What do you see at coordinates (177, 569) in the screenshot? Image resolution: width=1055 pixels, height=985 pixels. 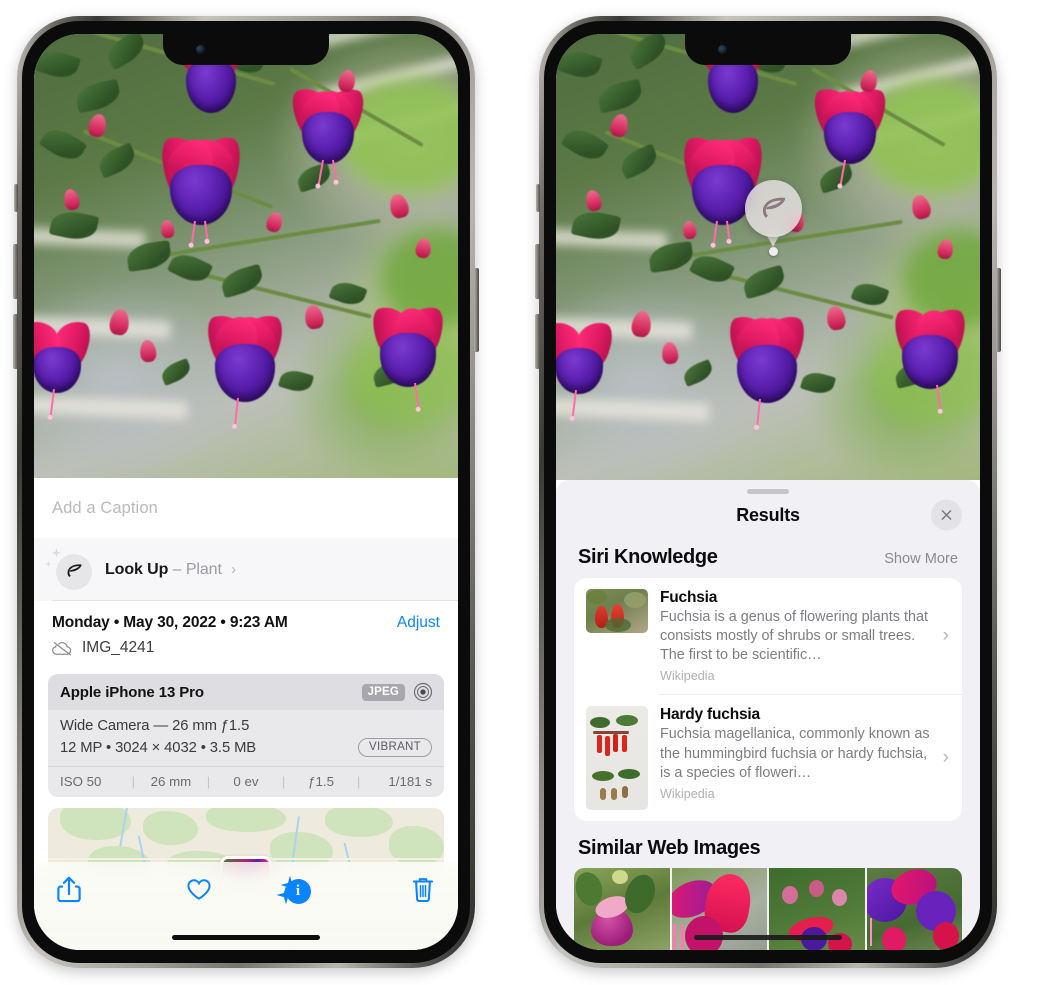 I see `look-up-dash: –` at bounding box center [177, 569].